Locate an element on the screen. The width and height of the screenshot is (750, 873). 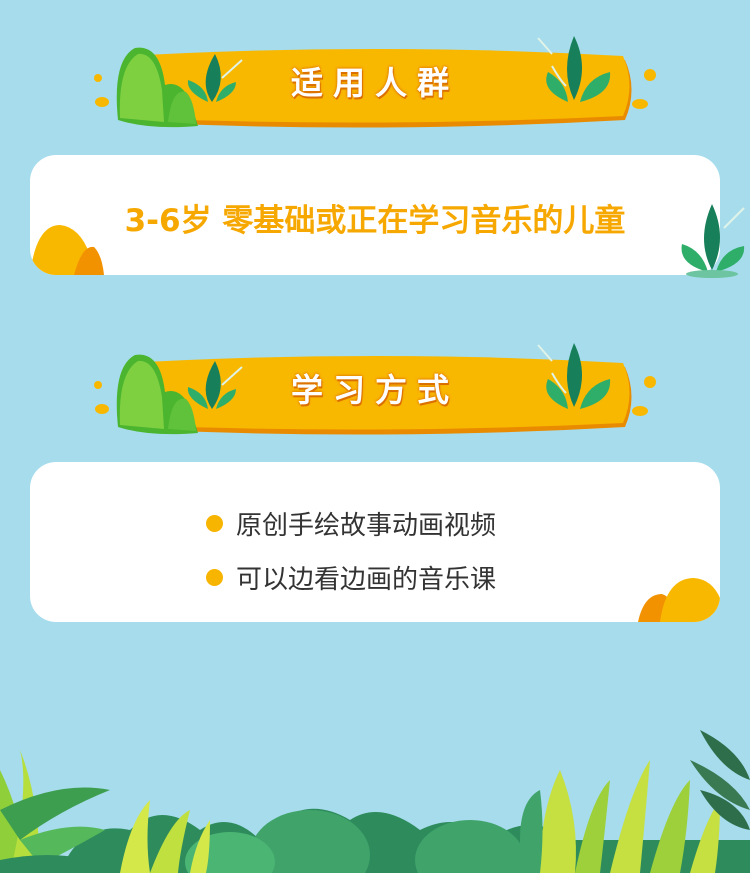
list-item: 原创手绘故事动画视频 is located at coordinates (351, 523).